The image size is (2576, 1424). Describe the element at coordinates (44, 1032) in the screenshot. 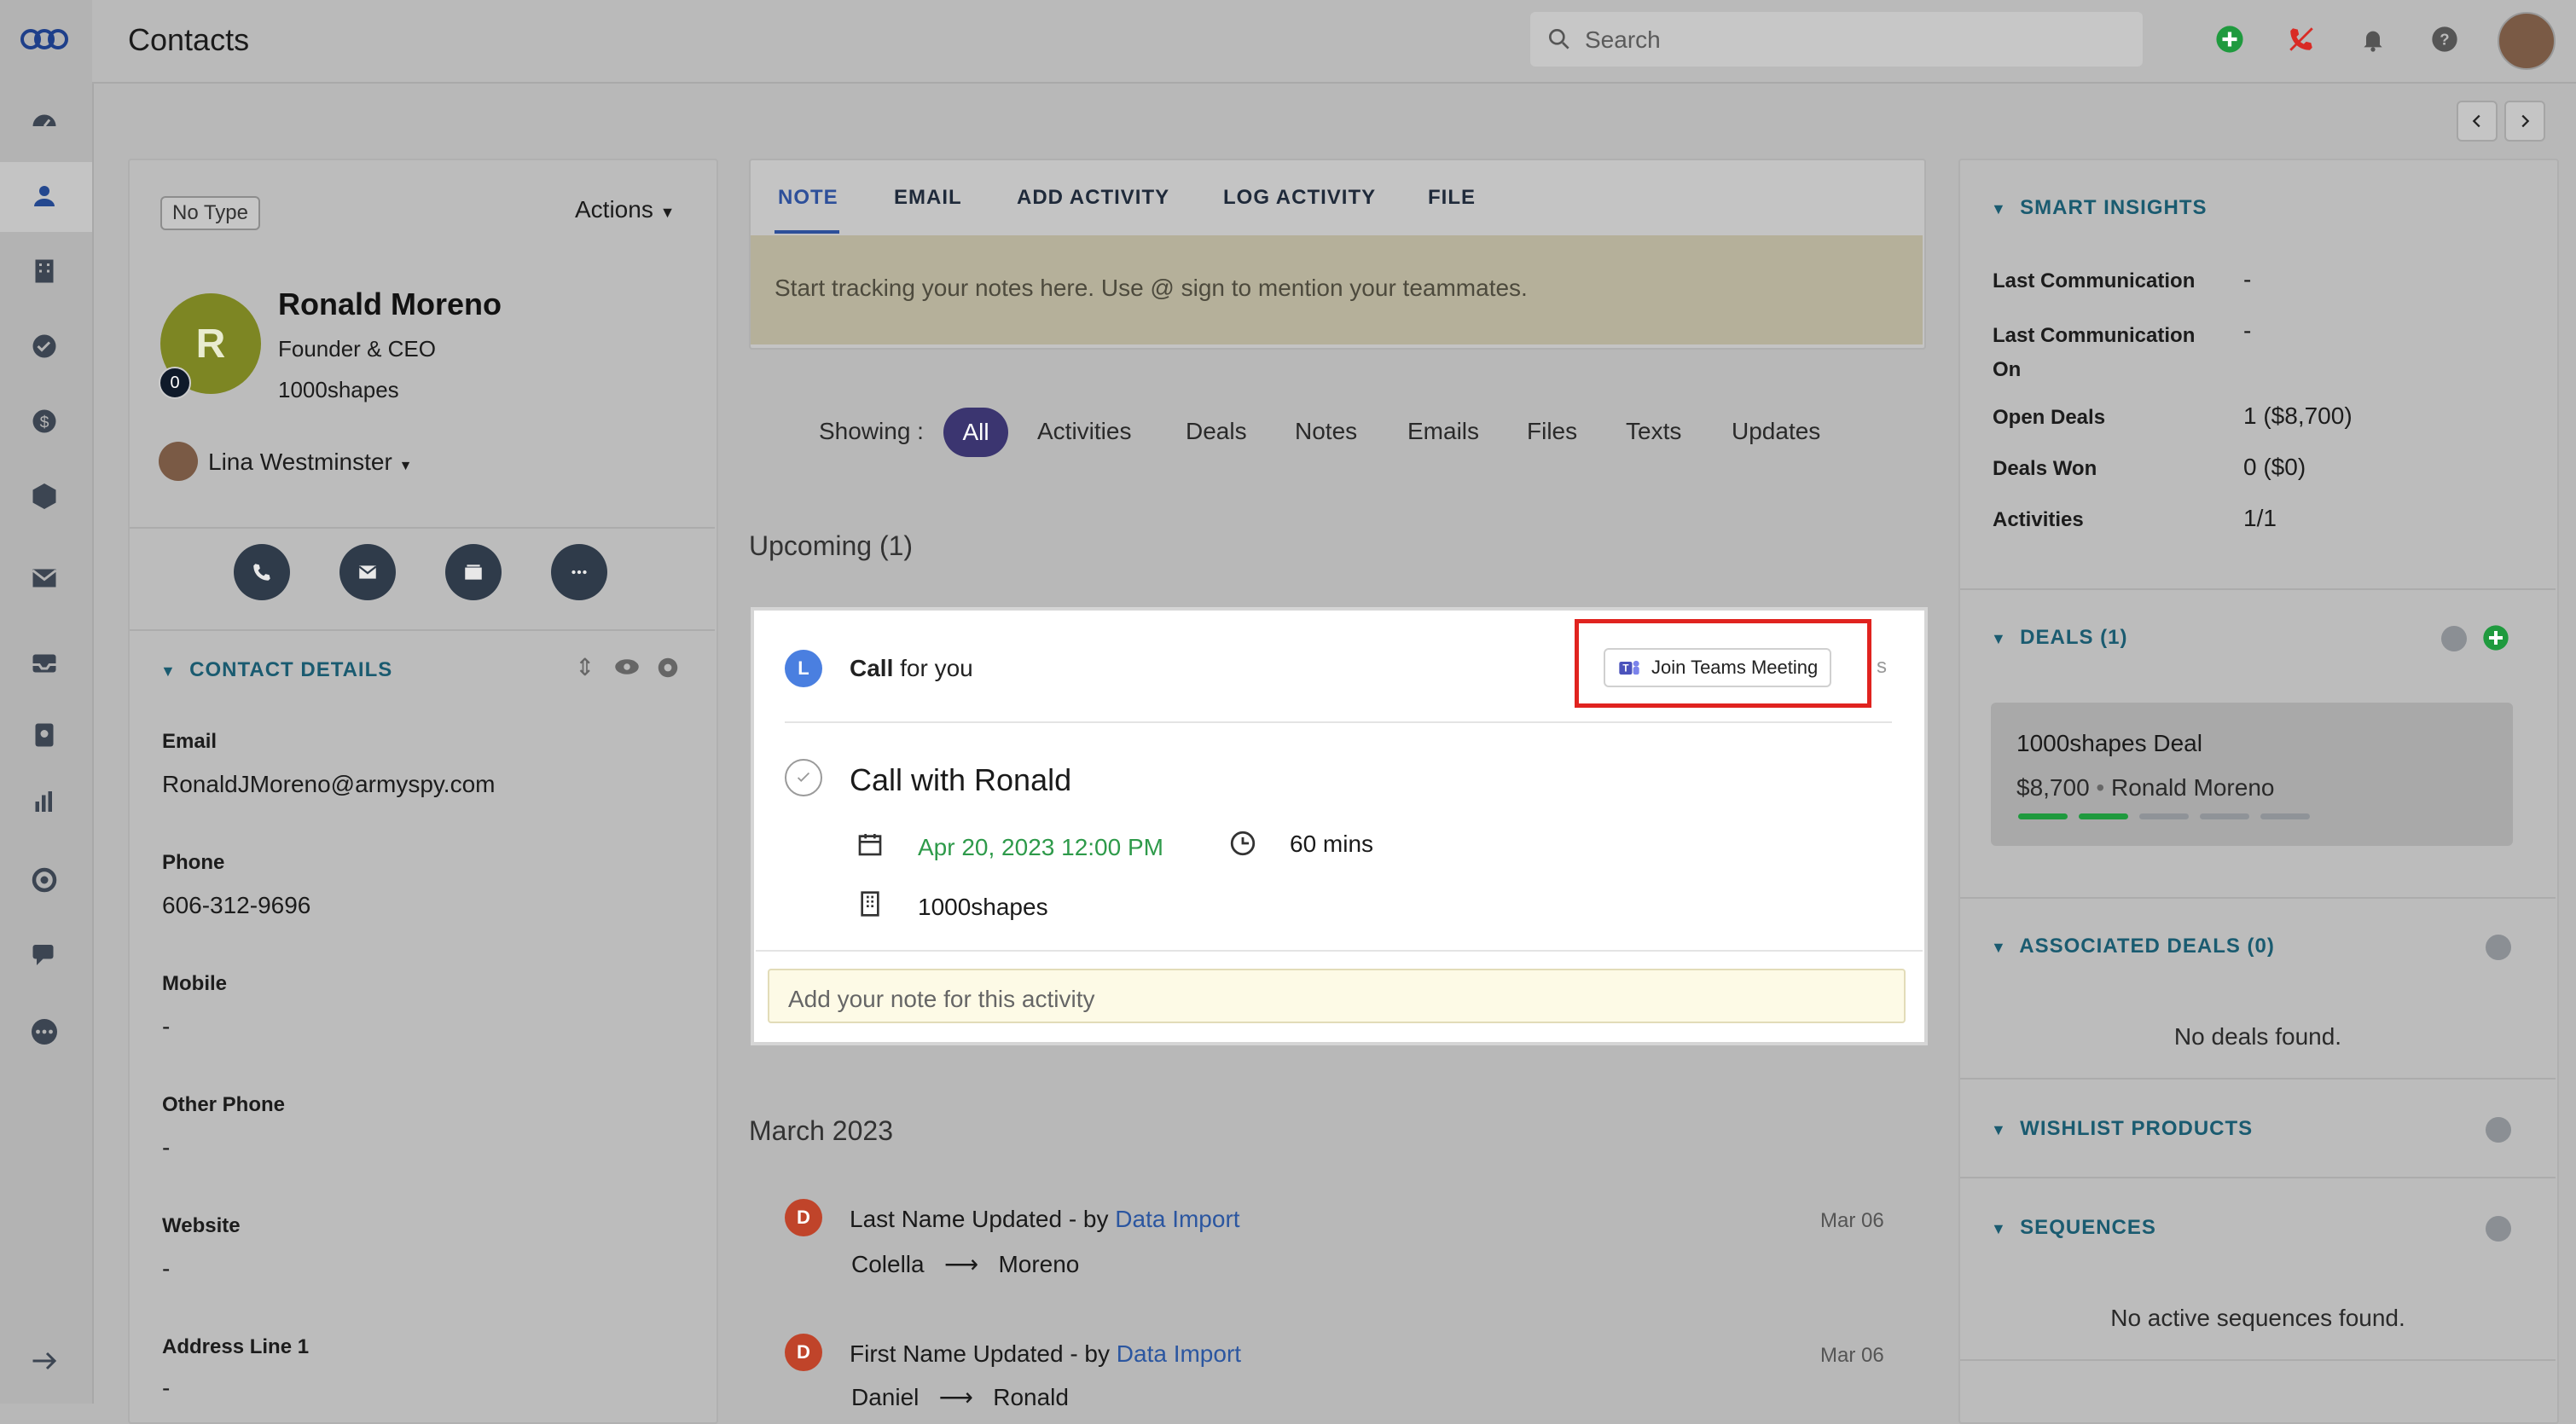

I see `more-apps-icon` at that location.